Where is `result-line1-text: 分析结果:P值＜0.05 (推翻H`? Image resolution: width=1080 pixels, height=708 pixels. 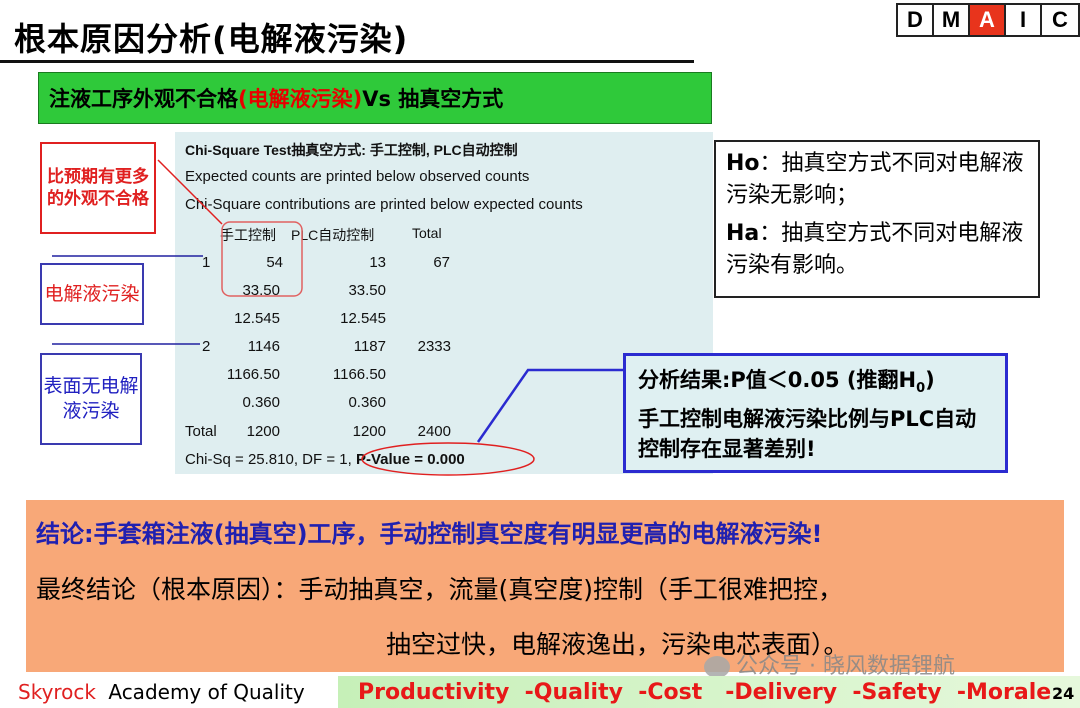
result-line1-text: 分析结果:P值＜0.05 (推翻H is located at coordinates (777, 380).